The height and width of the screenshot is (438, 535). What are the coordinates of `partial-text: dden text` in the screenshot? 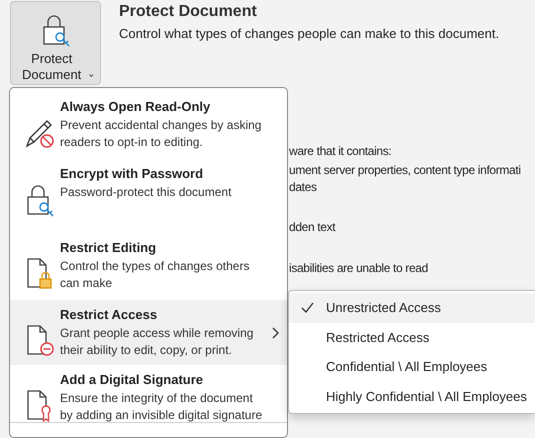 It's located at (312, 227).